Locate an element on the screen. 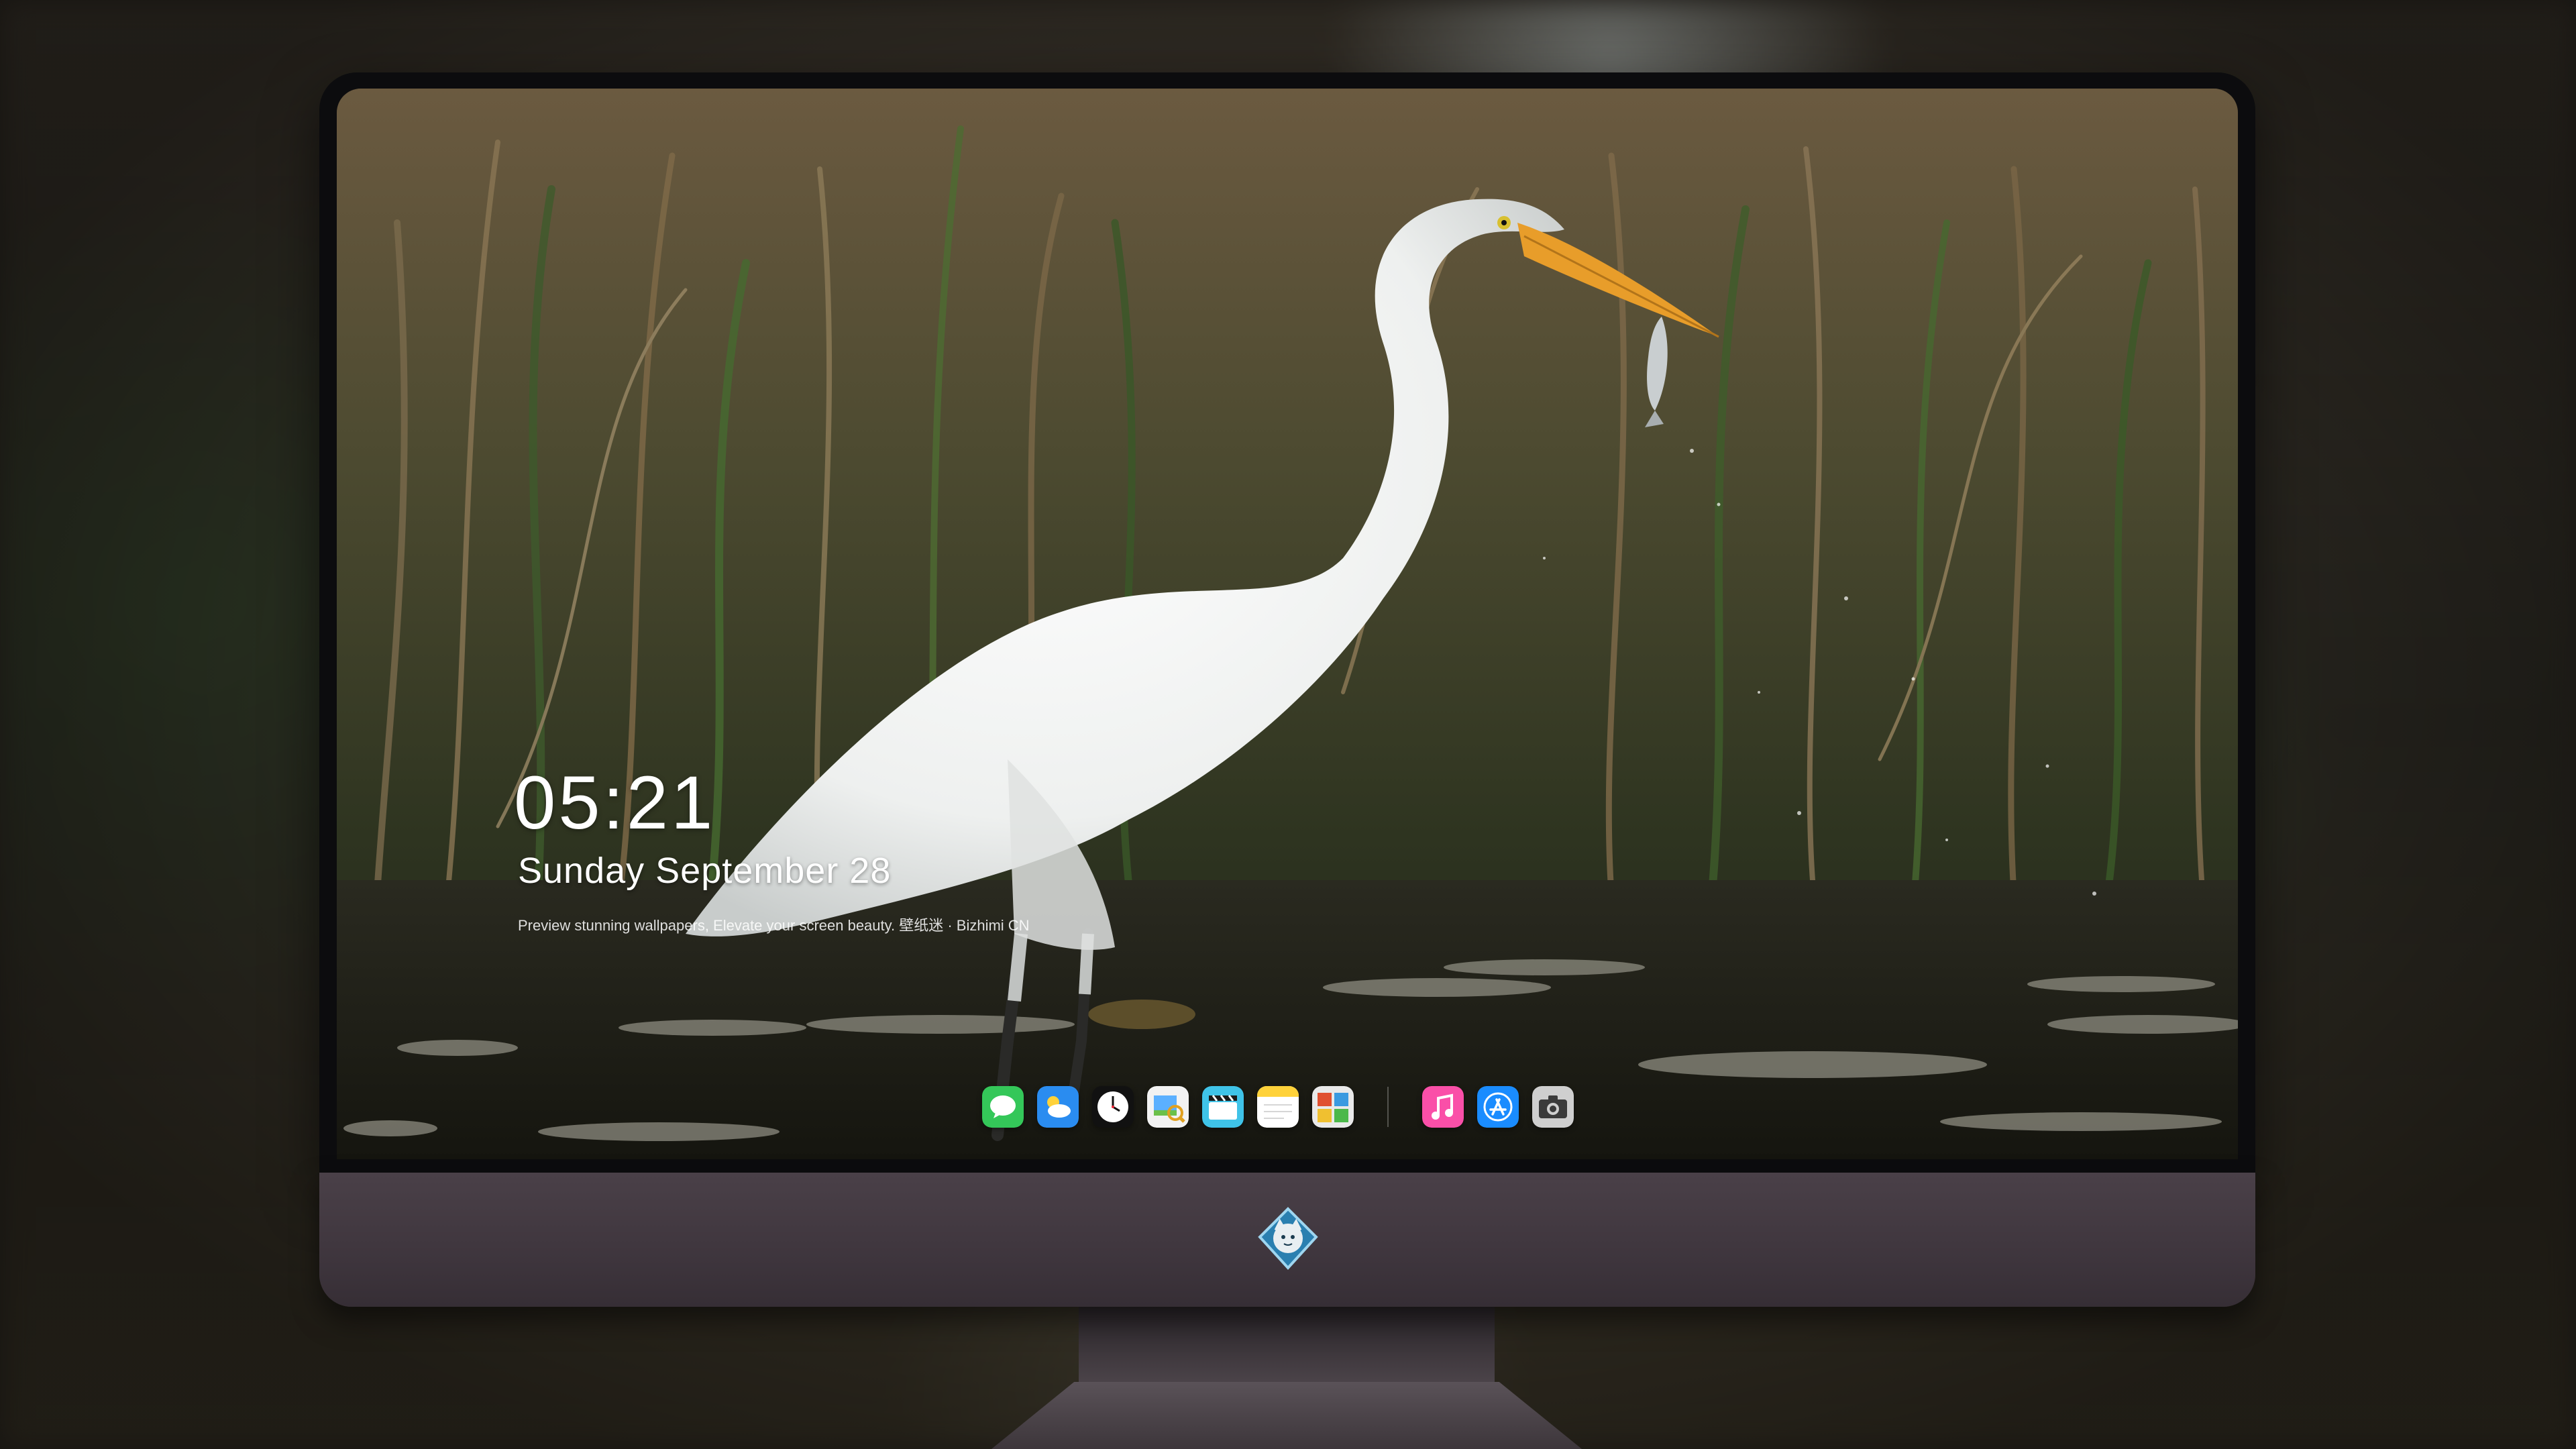  camera-icon is located at coordinates (1553, 1107).